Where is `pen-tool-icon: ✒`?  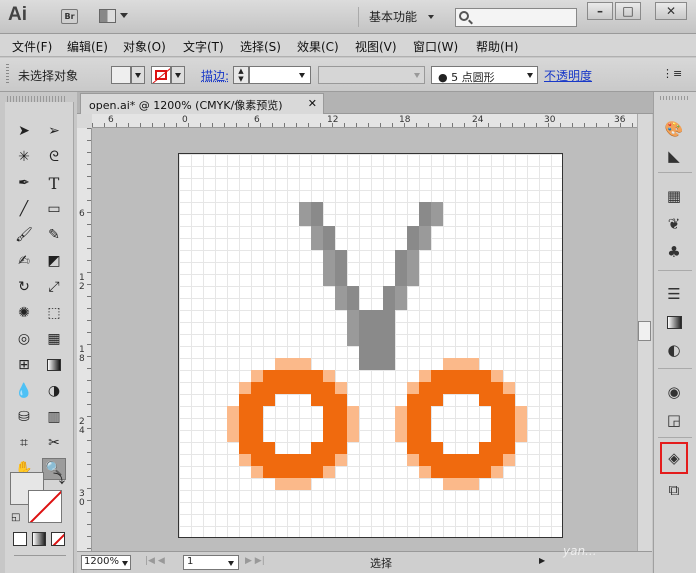
pen-tool-icon: ✒ is located at coordinates (24, 183).